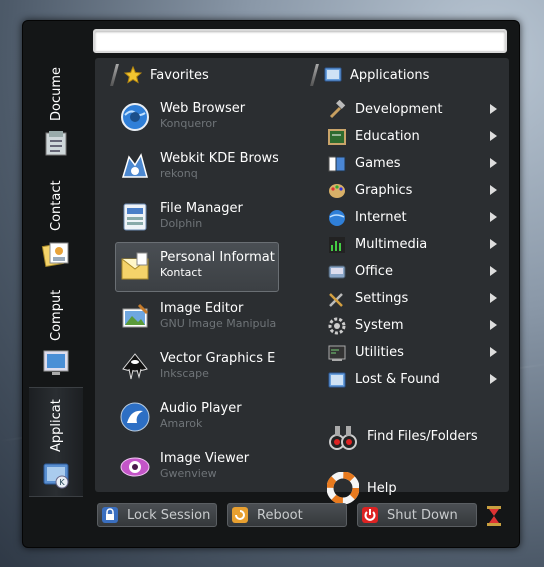 The image size is (544, 567). Describe the element at coordinates (218, 323) in the screenshot. I see `favorite-sub: GNU Image Manipula` at that location.